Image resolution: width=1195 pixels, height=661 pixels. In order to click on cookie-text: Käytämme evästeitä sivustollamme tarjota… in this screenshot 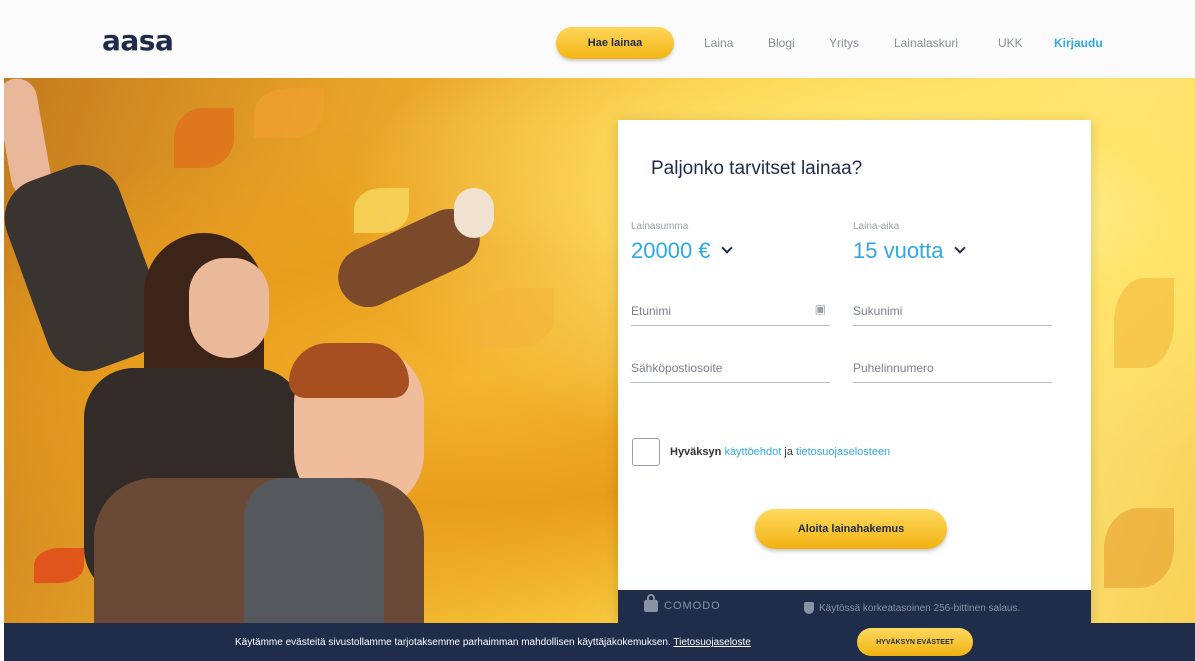, I will do `click(453, 642)`.